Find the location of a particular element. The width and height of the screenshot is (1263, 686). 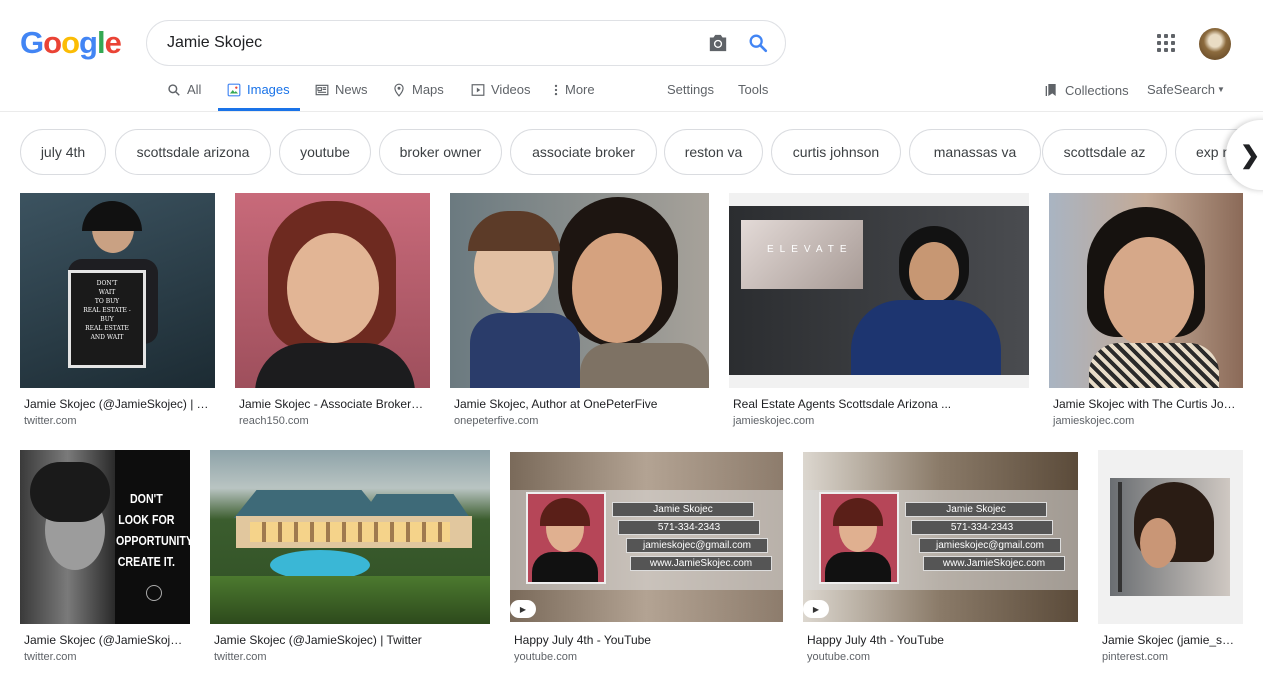

search-box is located at coordinates (466, 43).